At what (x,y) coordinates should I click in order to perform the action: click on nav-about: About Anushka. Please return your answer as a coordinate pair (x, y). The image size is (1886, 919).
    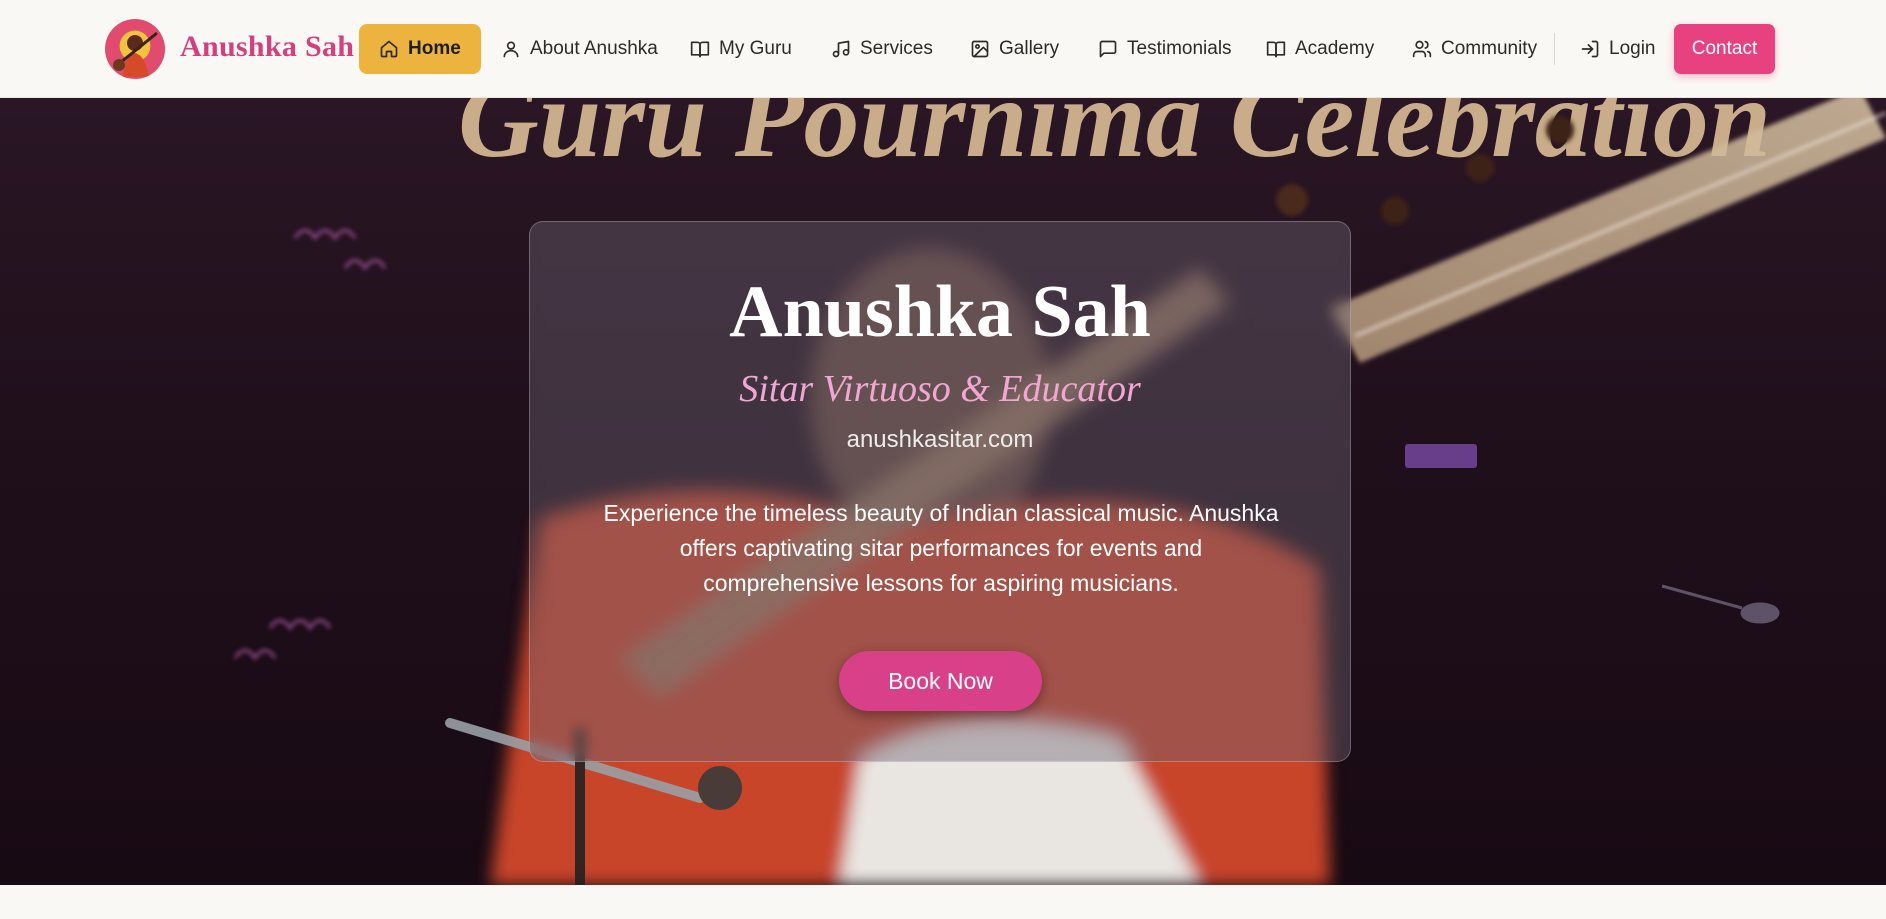
    Looking at the image, I should click on (579, 49).